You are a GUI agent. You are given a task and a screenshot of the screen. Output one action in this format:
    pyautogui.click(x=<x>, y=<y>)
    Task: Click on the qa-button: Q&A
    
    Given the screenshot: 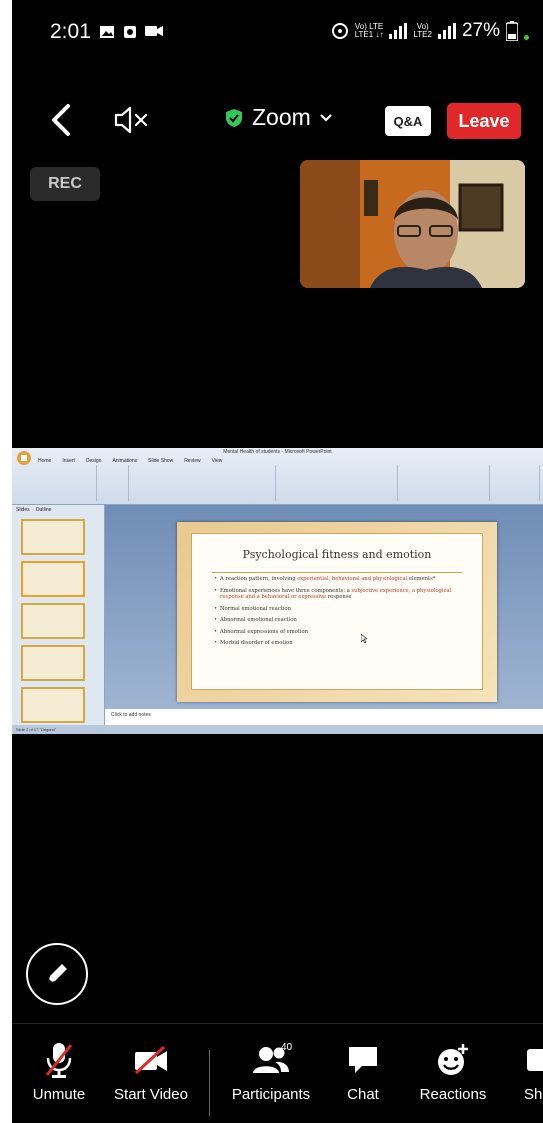 What is the action you would take?
    pyautogui.click(x=408, y=121)
    